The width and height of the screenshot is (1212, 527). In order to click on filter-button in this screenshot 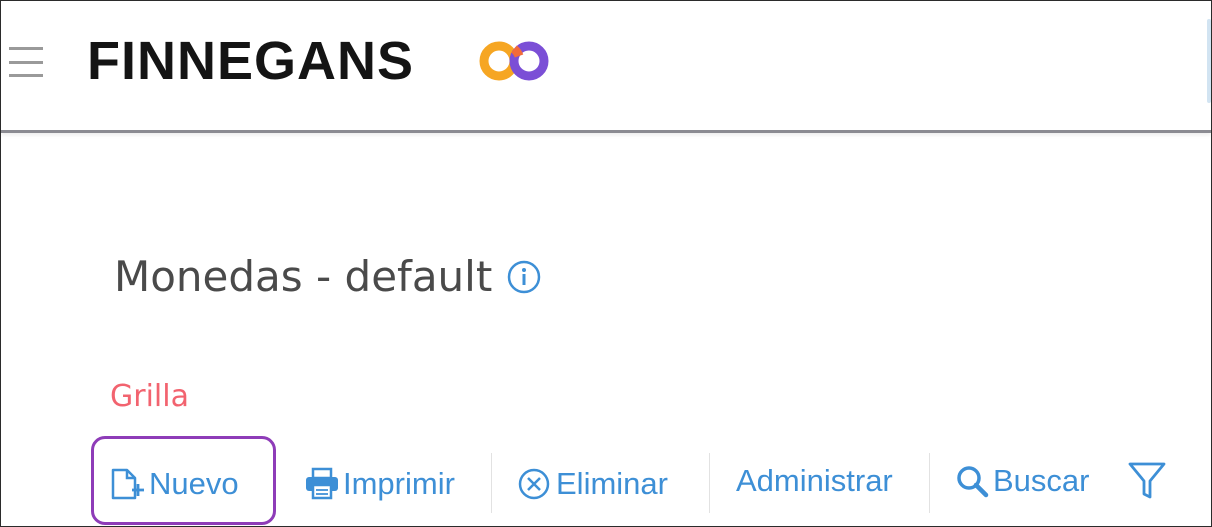, I will do `click(1147, 481)`.